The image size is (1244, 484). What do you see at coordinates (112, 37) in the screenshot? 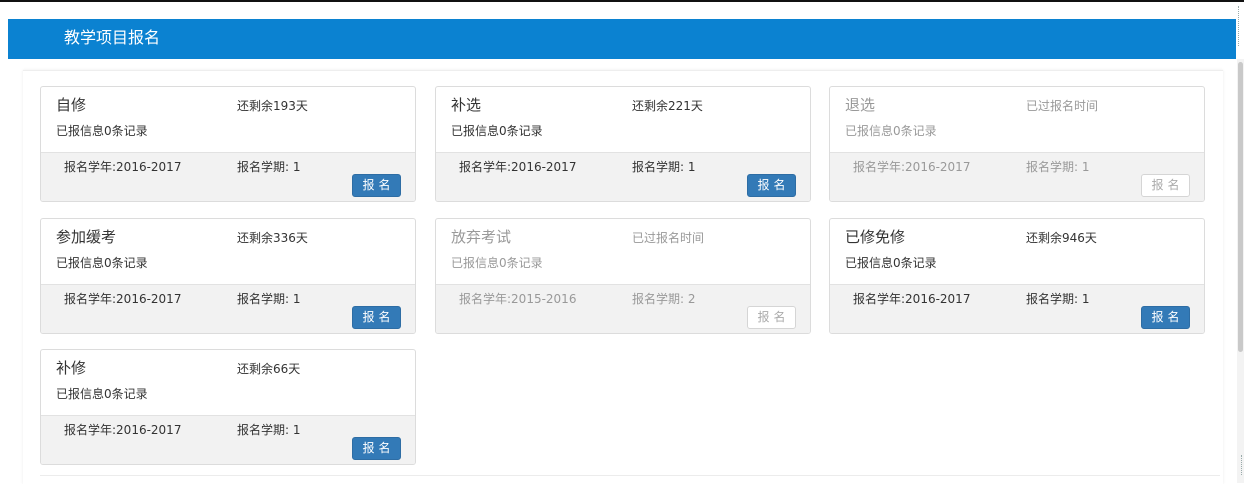
I see `page-title: 教学项目报名` at bounding box center [112, 37].